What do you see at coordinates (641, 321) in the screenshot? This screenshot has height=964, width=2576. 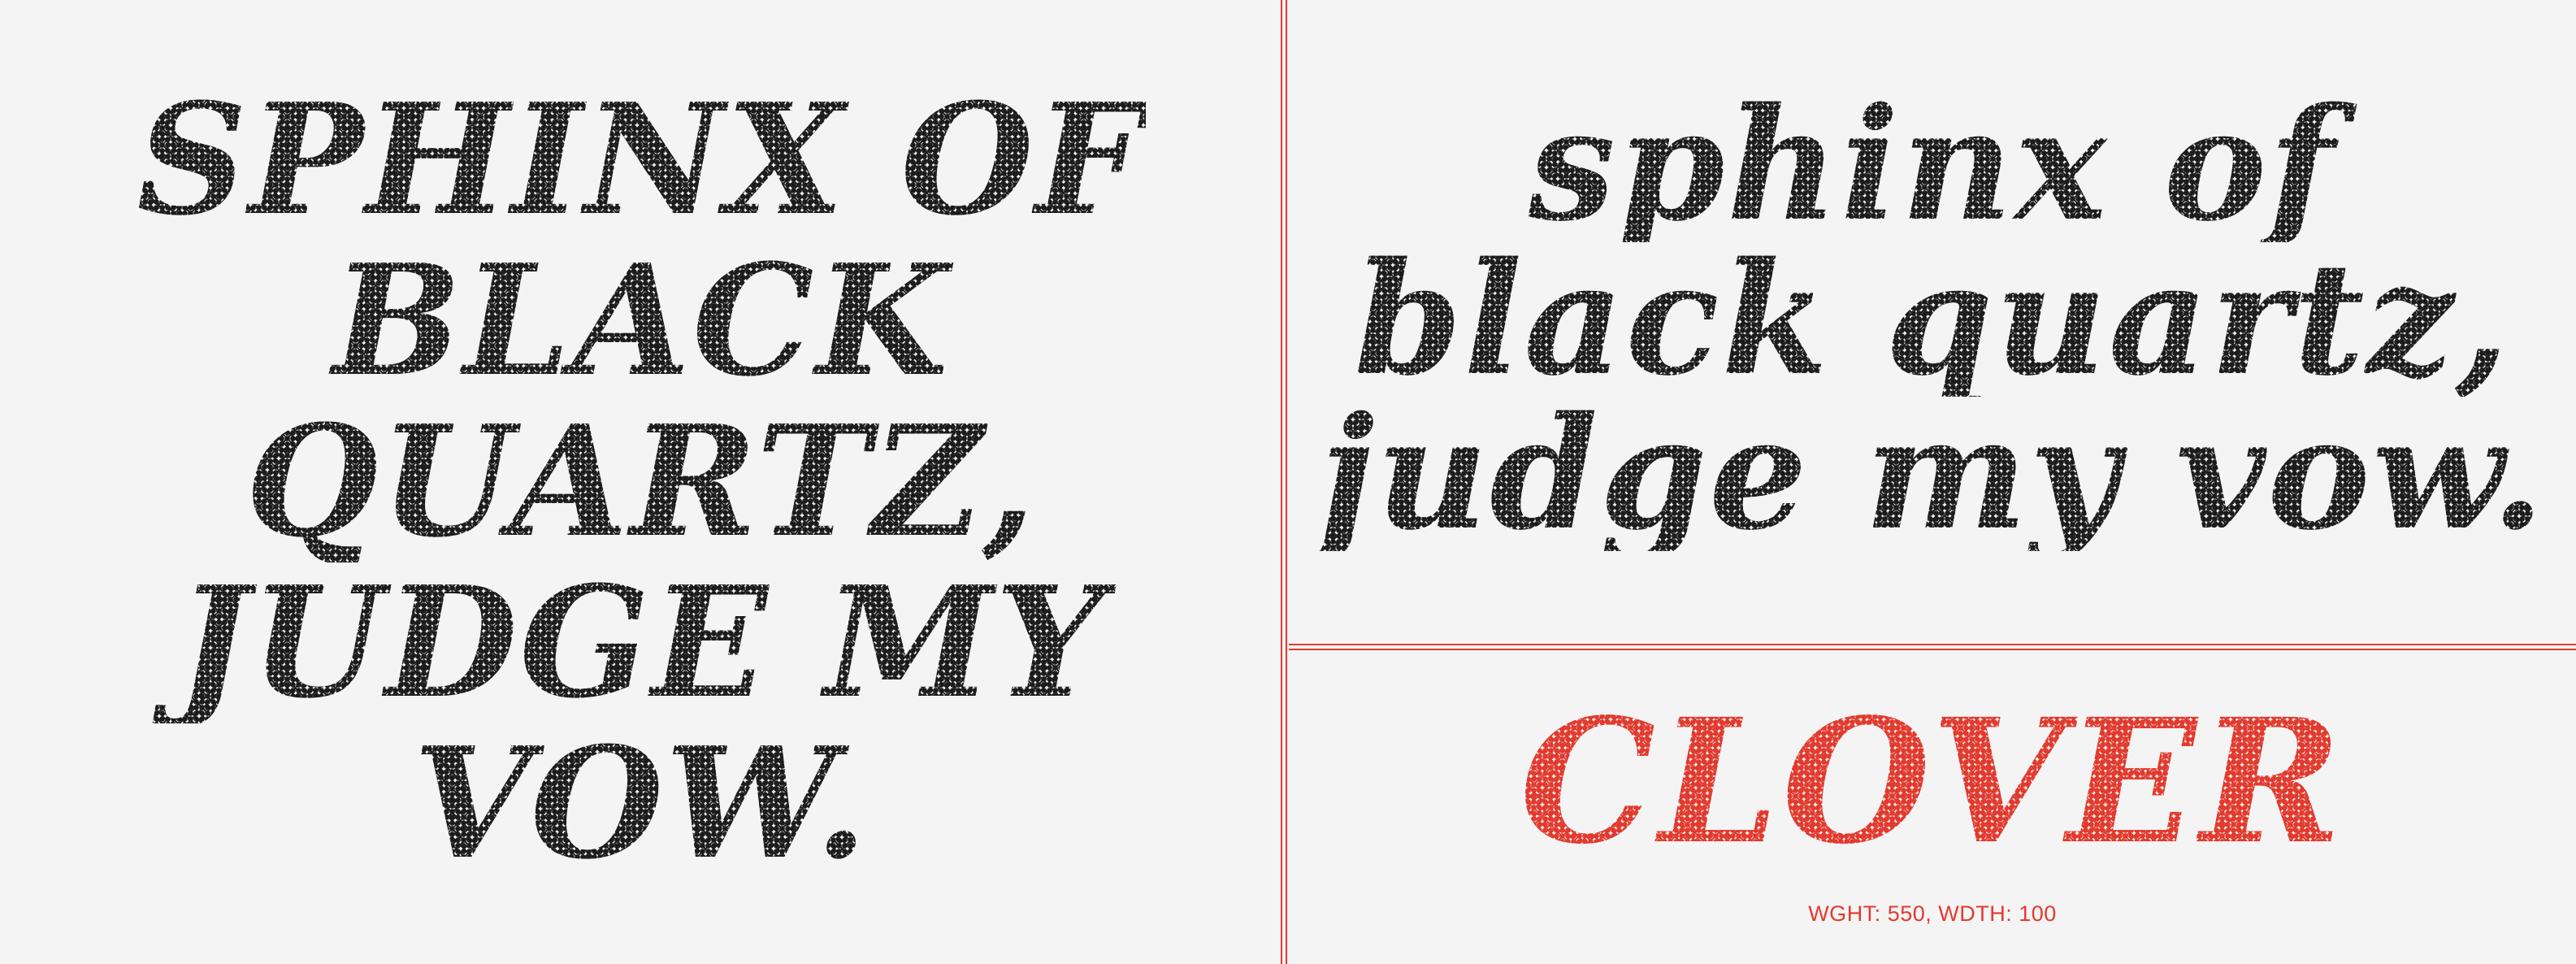 I see `pangram-line: BLACK` at bounding box center [641, 321].